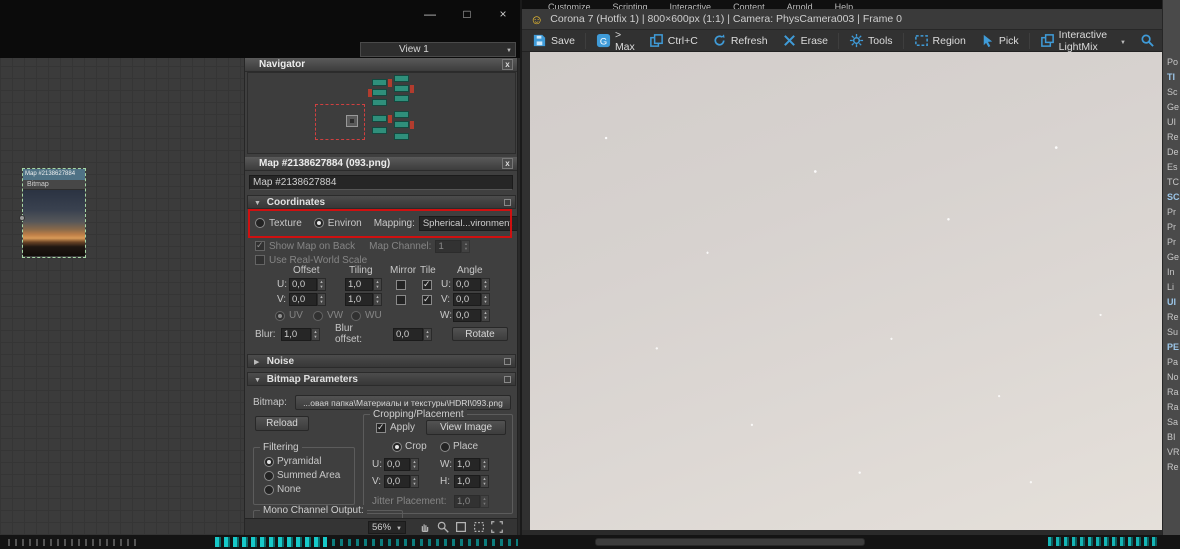 Image resolution: width=1180 pixels, height=549 pixels. I want to click on rollout-label: De, so click(1173, 152).